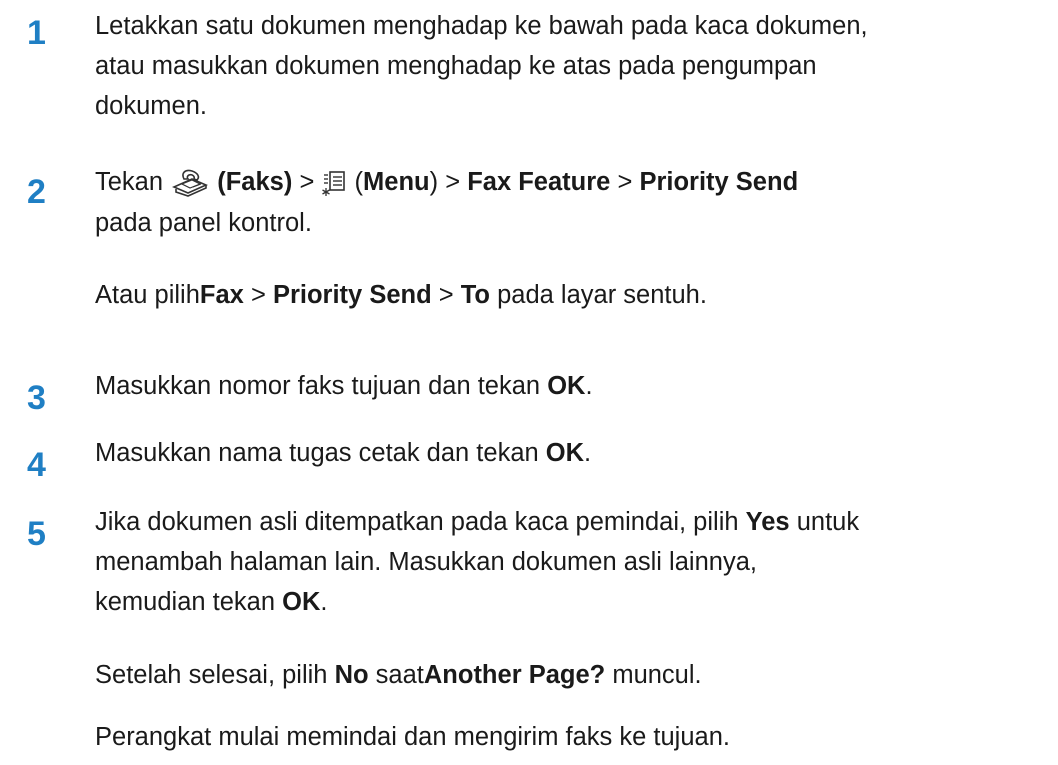 The image size is (1058, 765). Describe the element at coordinates (589, 386) in the screenshot. I see `step-3-end: .` at that location.